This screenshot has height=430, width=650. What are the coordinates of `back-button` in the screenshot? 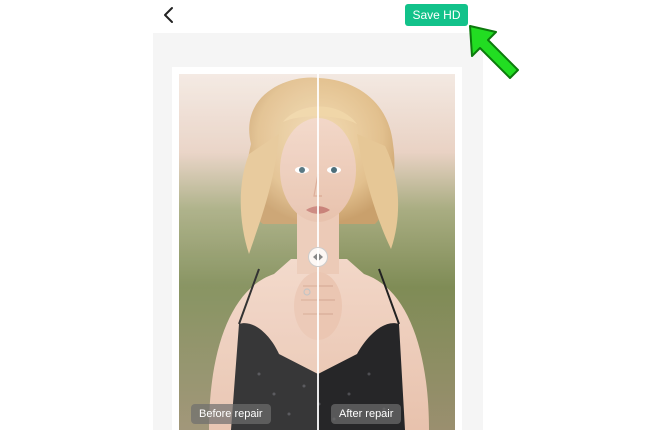 It's located at (169, 15).